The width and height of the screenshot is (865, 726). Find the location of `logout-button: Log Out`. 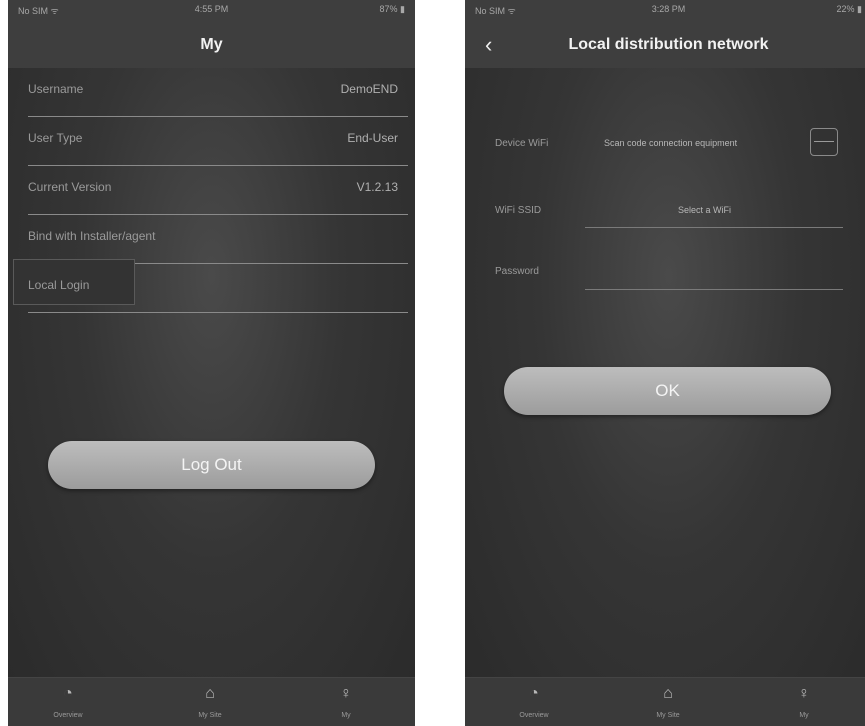

logout-button: Log Out is located at coordinates (211, 465).